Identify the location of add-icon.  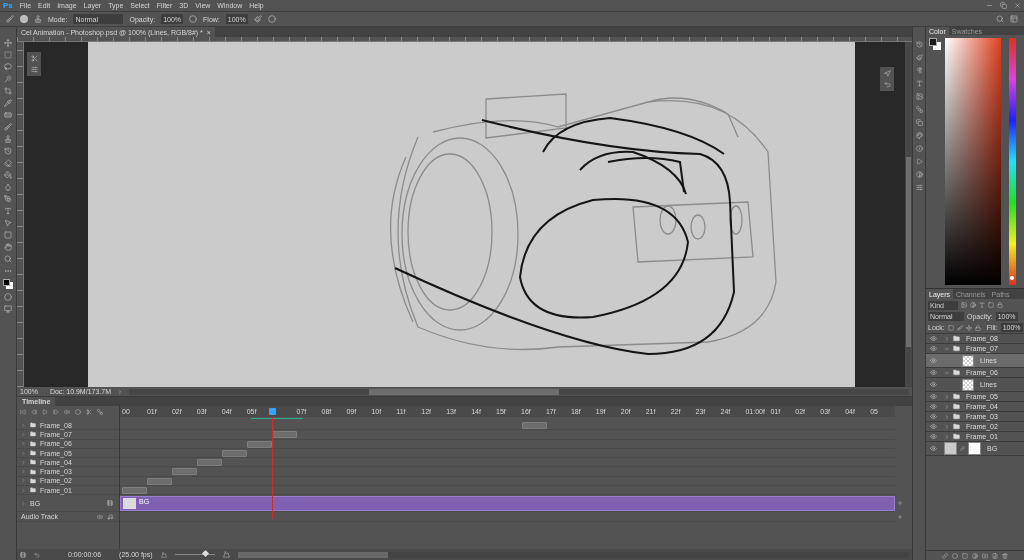
(900, 503).